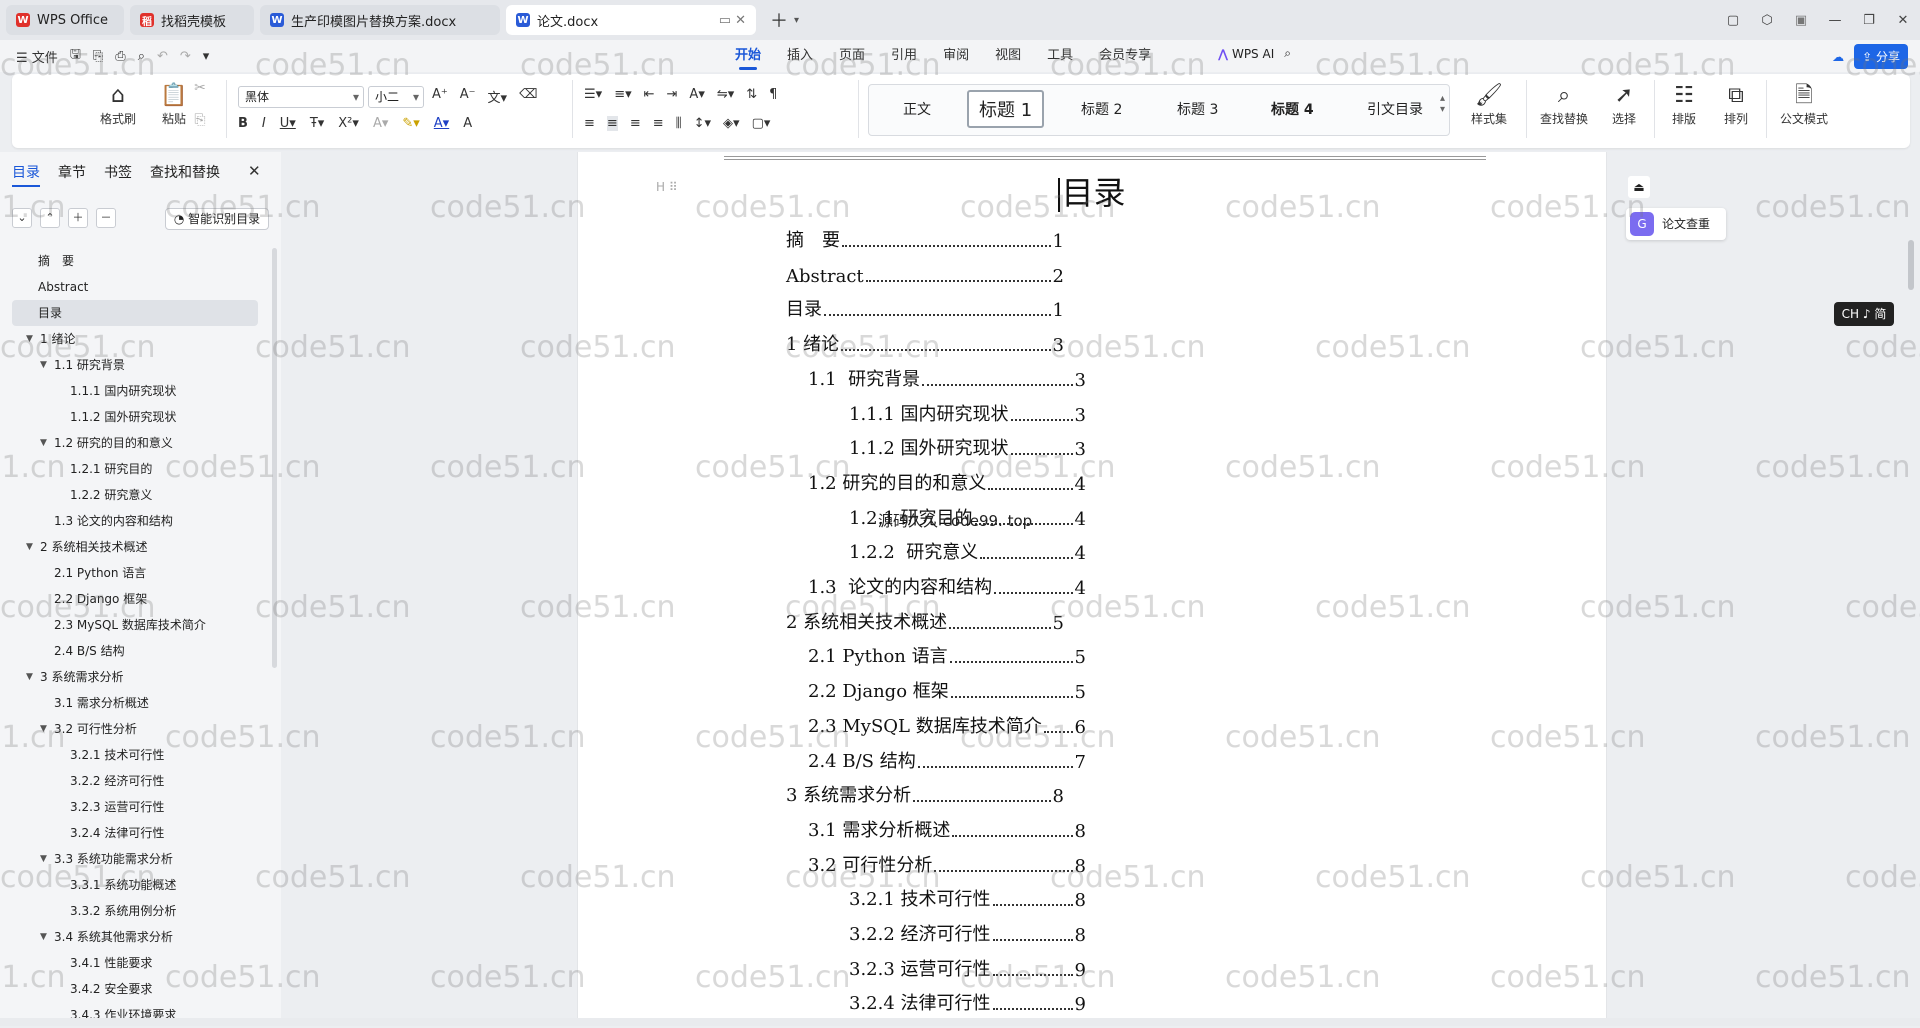 This screenshot has width=1920, height=1028. What do you see at coordinates (679, 123) in the screenshot?
I see `distribute-icon: ⫼` at bounding box center [679, 123].